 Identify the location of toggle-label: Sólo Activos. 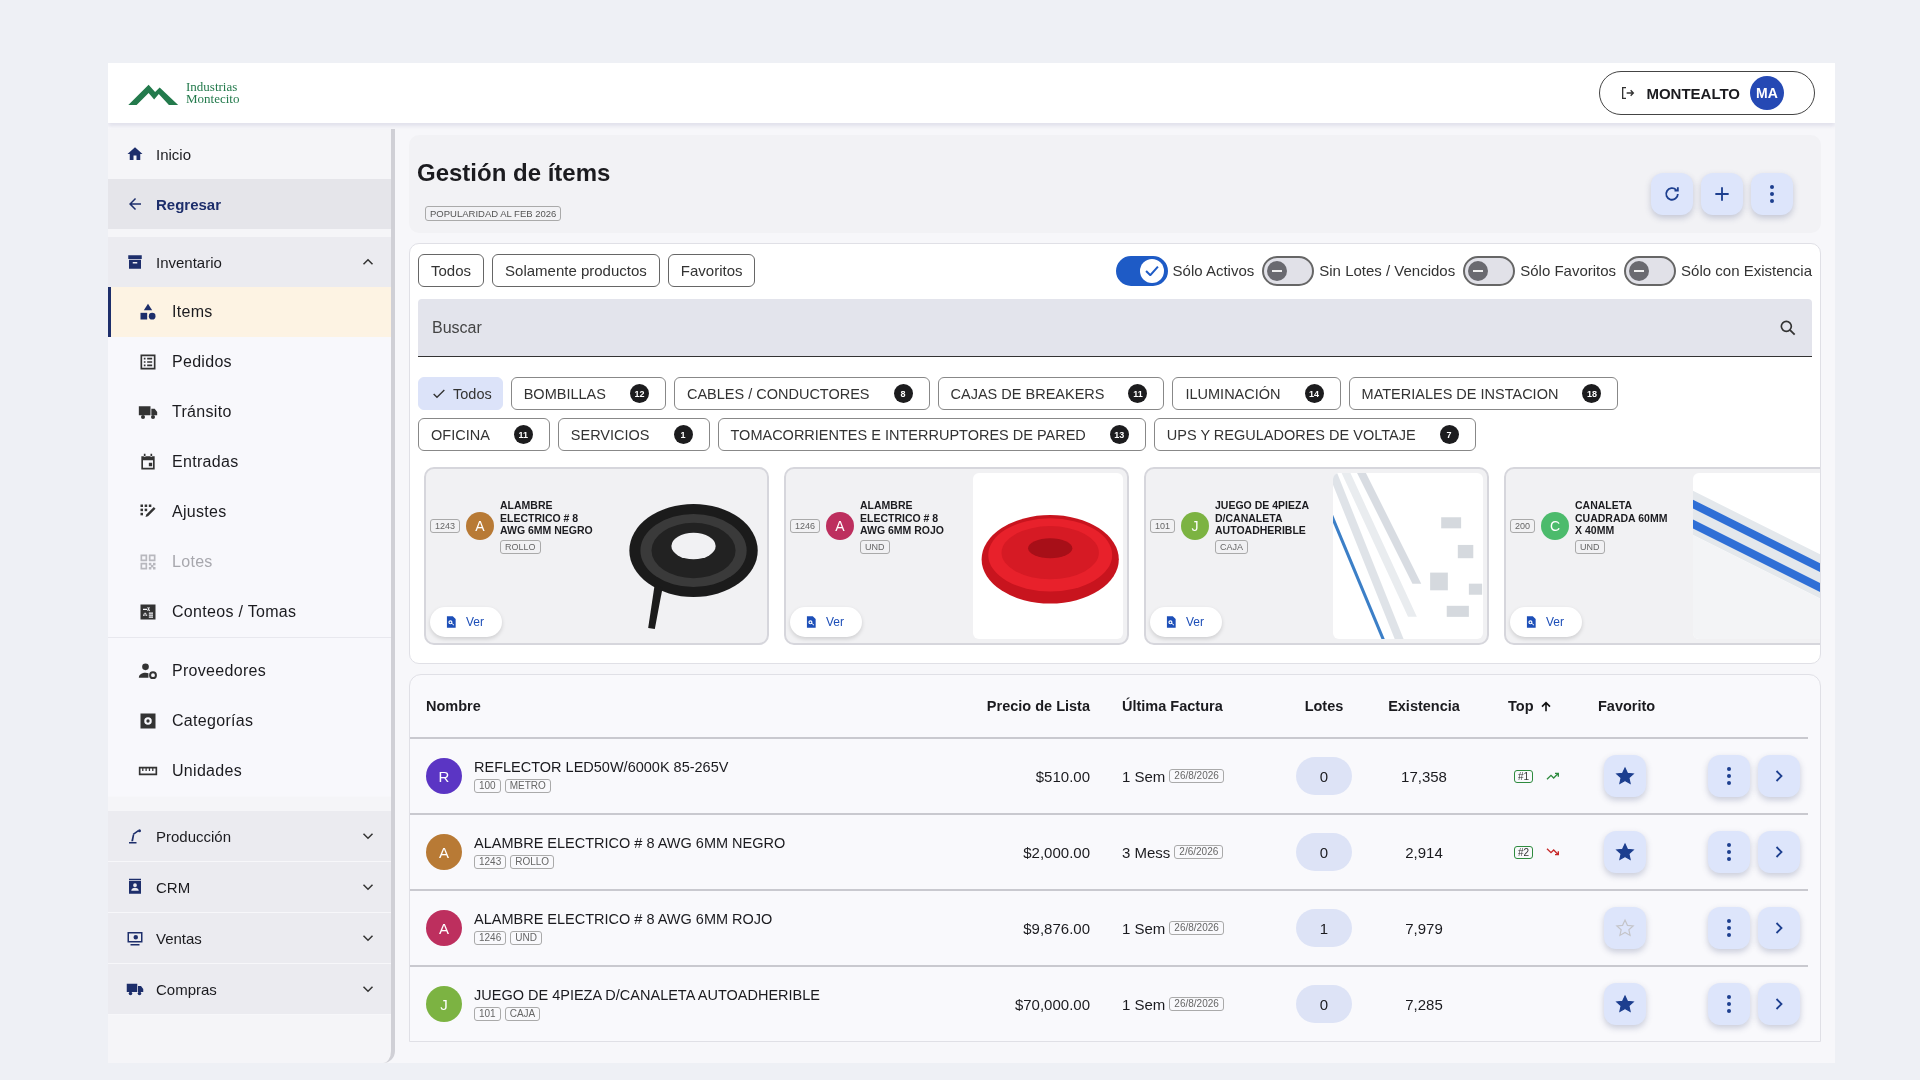
(1213, 270).